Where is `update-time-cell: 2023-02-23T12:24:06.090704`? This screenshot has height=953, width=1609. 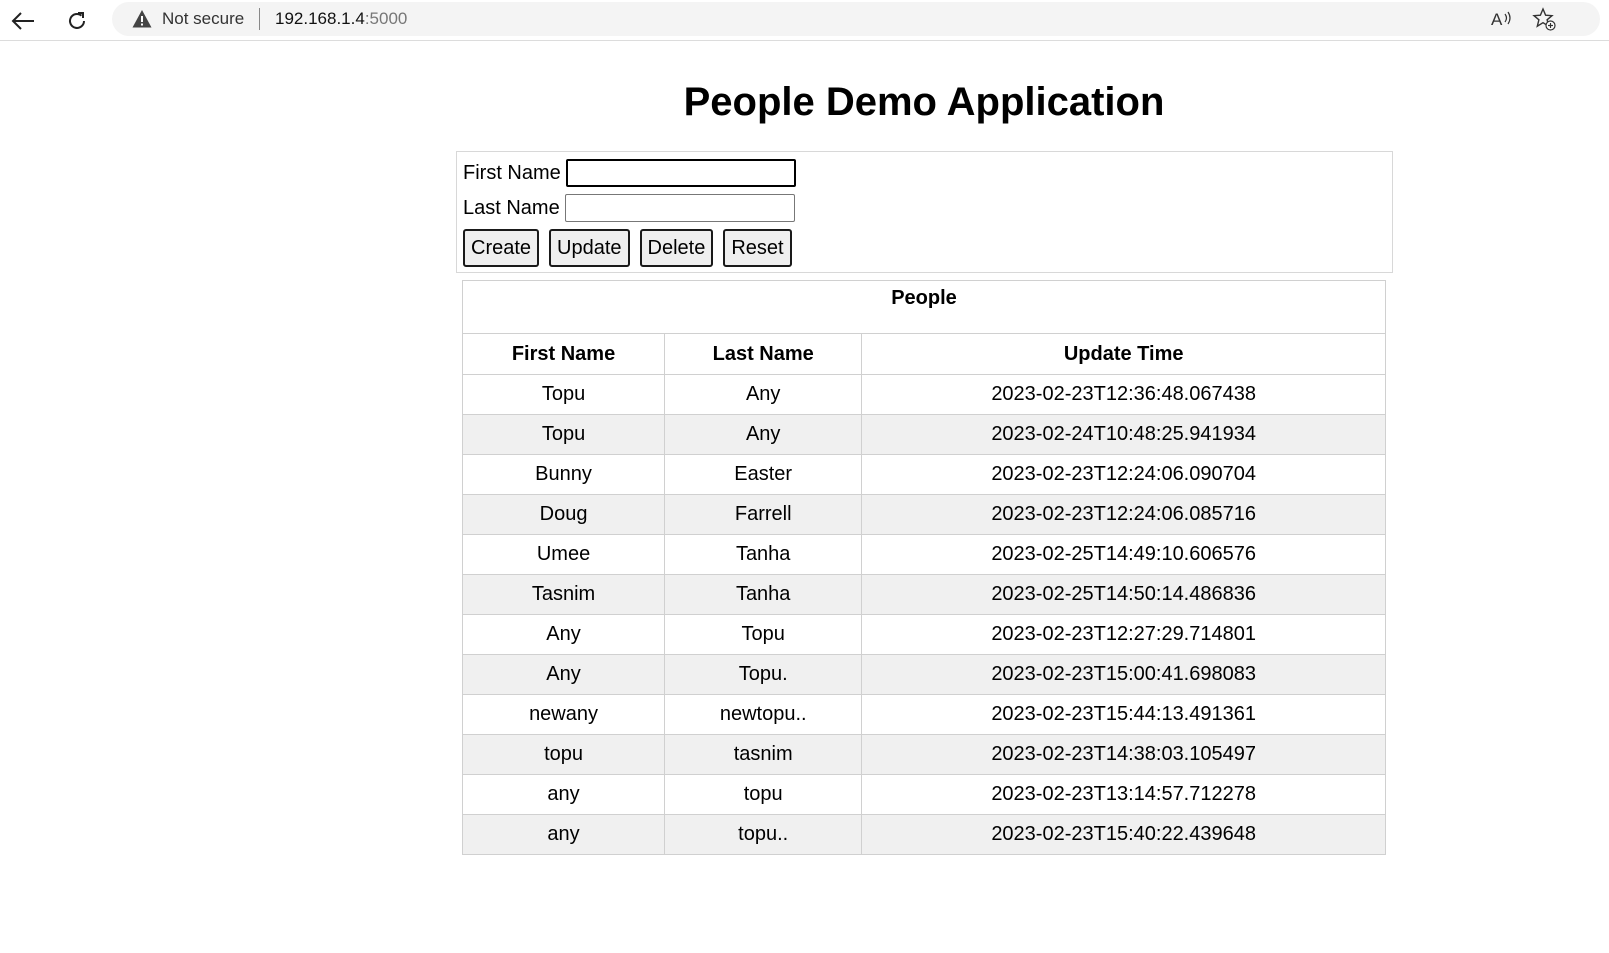 update-time-cell: 2023-02-23T12:24:06.090704 is located at coordinates (1123, 474).